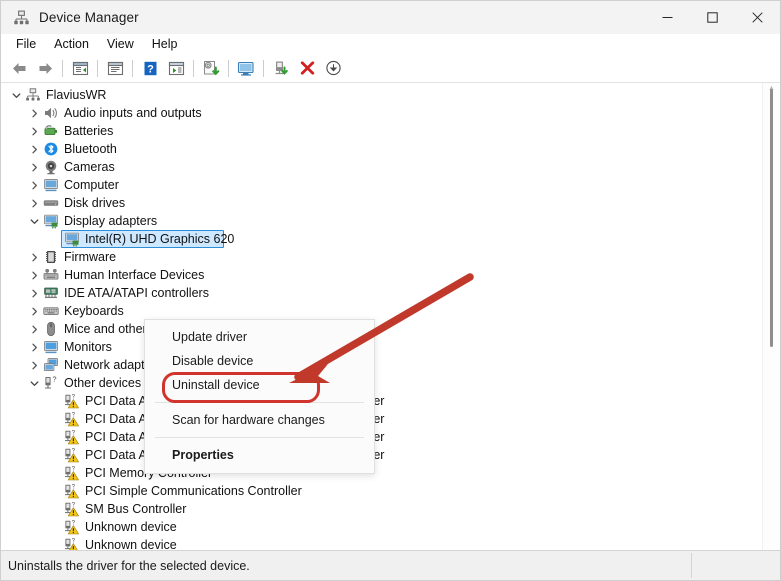 The height and width of the screenshot is (581, 781). What do you see at coordinates (381, 131) in the screenshot?
I see `tree-row-batteries: Batteries` at bounding box center [381, 131].